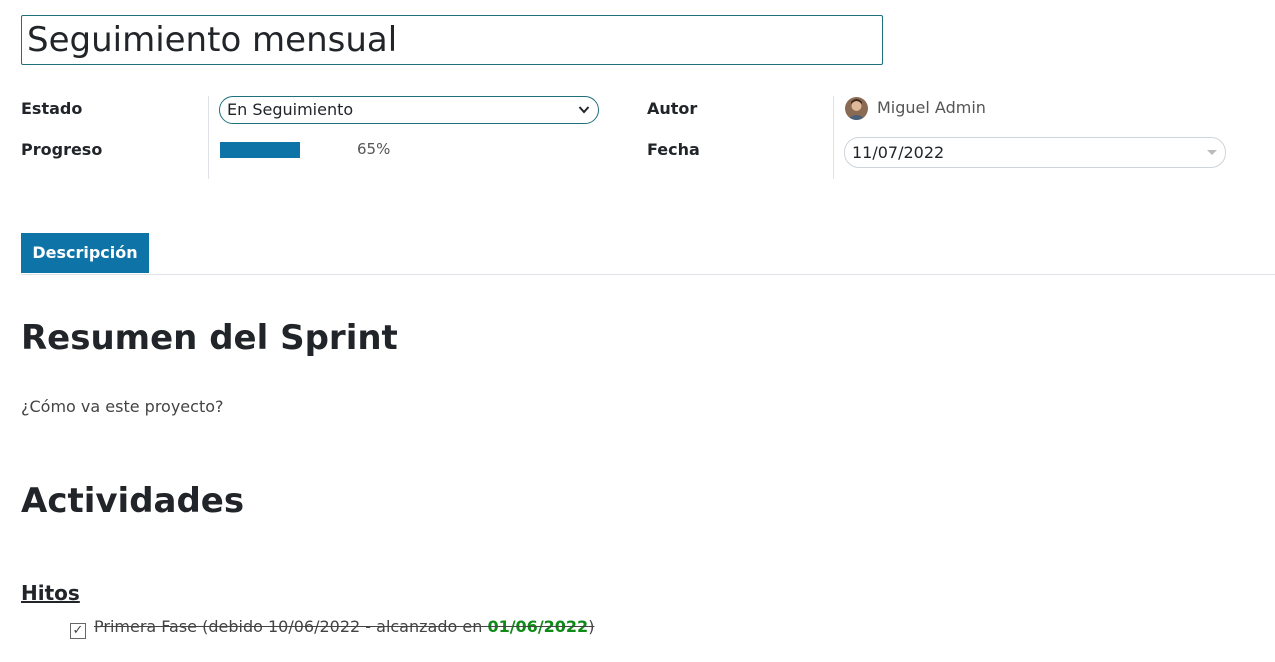  What do you see at coordinates (672, 108) in the screenshot?
I see `autor-label: Autor` at bounding box center [672, 108].